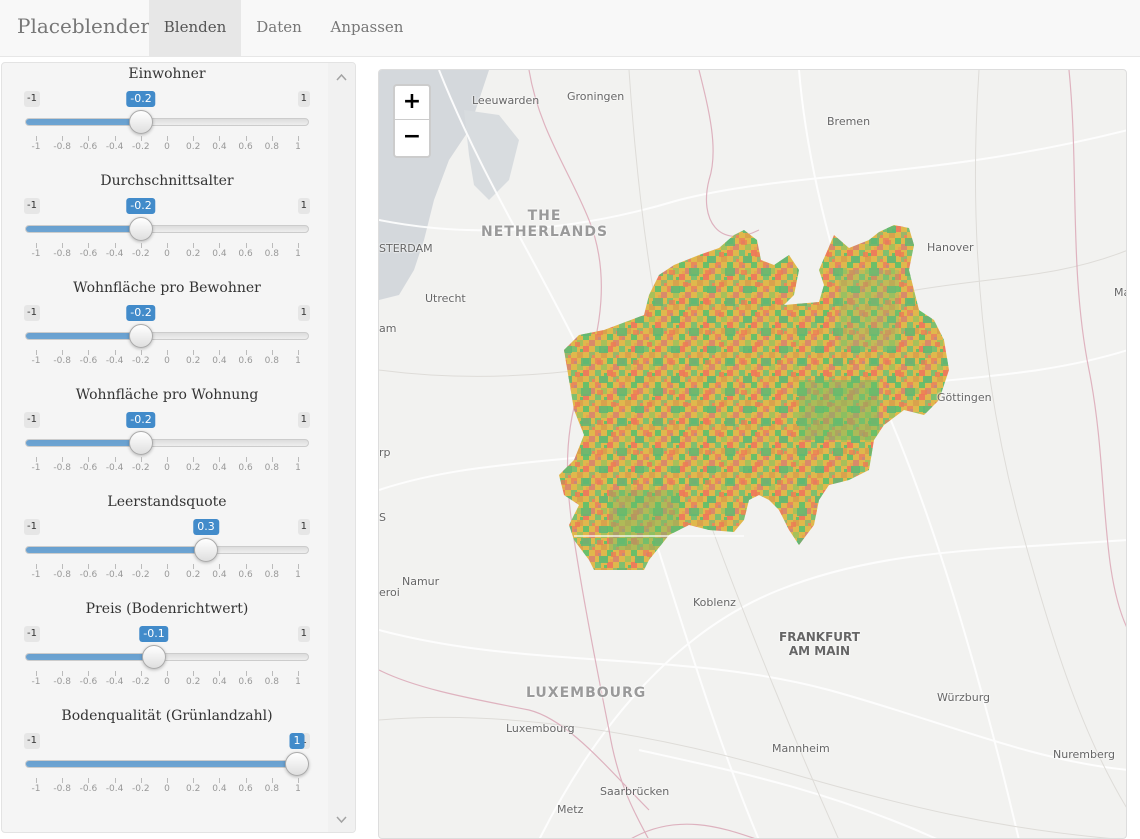 This screenshot has width=1140, height=839. I want to click on slider-max-label: 1, so click(303, 634).